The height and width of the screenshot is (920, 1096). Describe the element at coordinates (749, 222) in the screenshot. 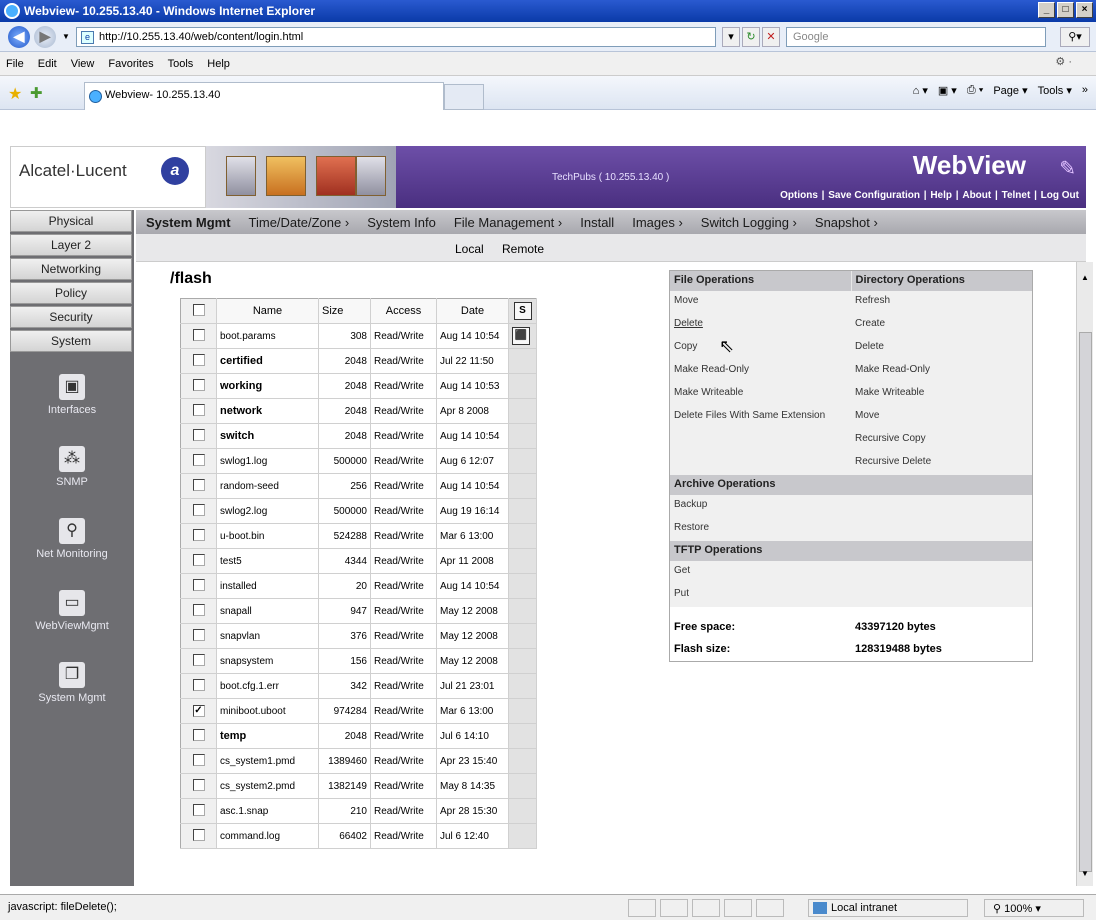

I see `nav-switch-logging: Switch Logging ›` at that location.